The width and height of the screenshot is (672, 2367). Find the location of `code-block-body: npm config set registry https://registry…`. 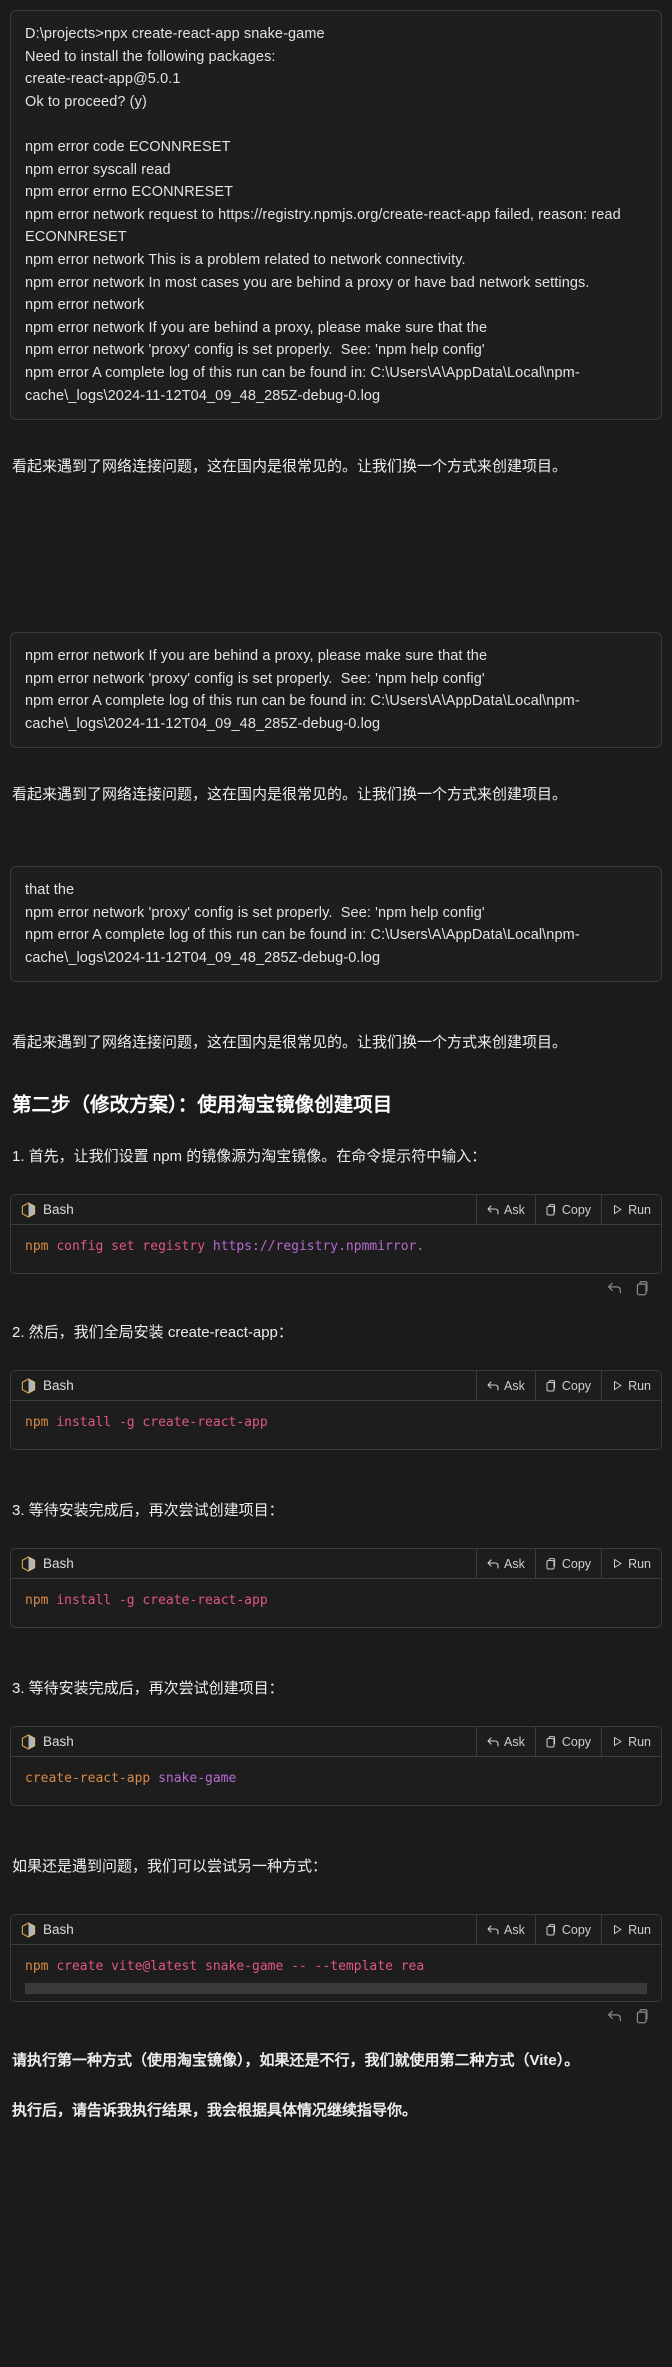

code-block-body: npm config set registry https://registry… is located at coordinates (336, 1249).